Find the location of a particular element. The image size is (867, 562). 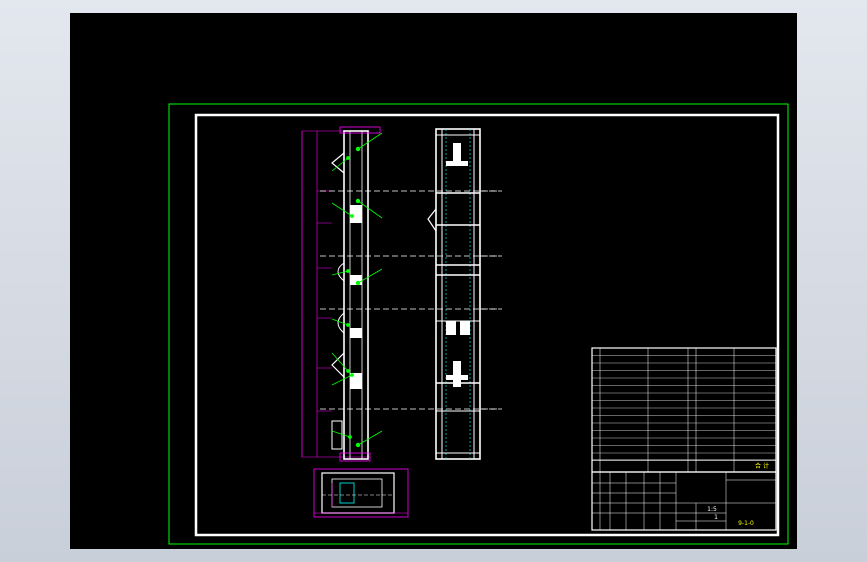

parts-list-total-label: 合 计 is located at coordinates (762, 466).